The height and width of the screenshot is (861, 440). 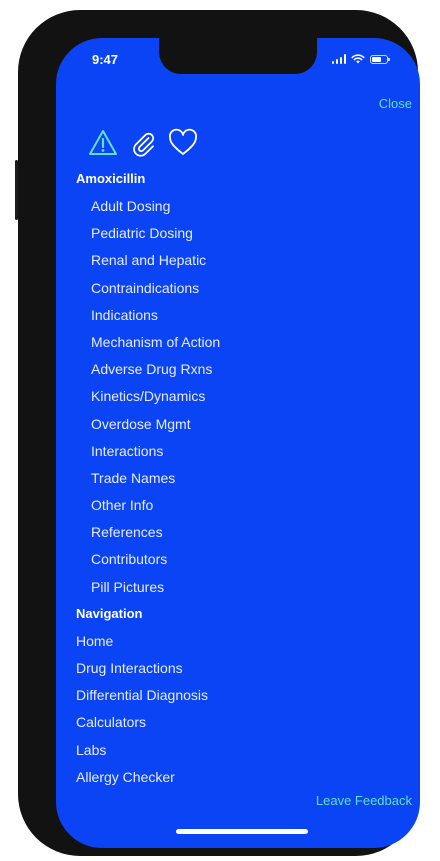 What do you see at coordinates (183, 143) in the screenshot?
I see `heart-icon` at bounding box center [183, 143].